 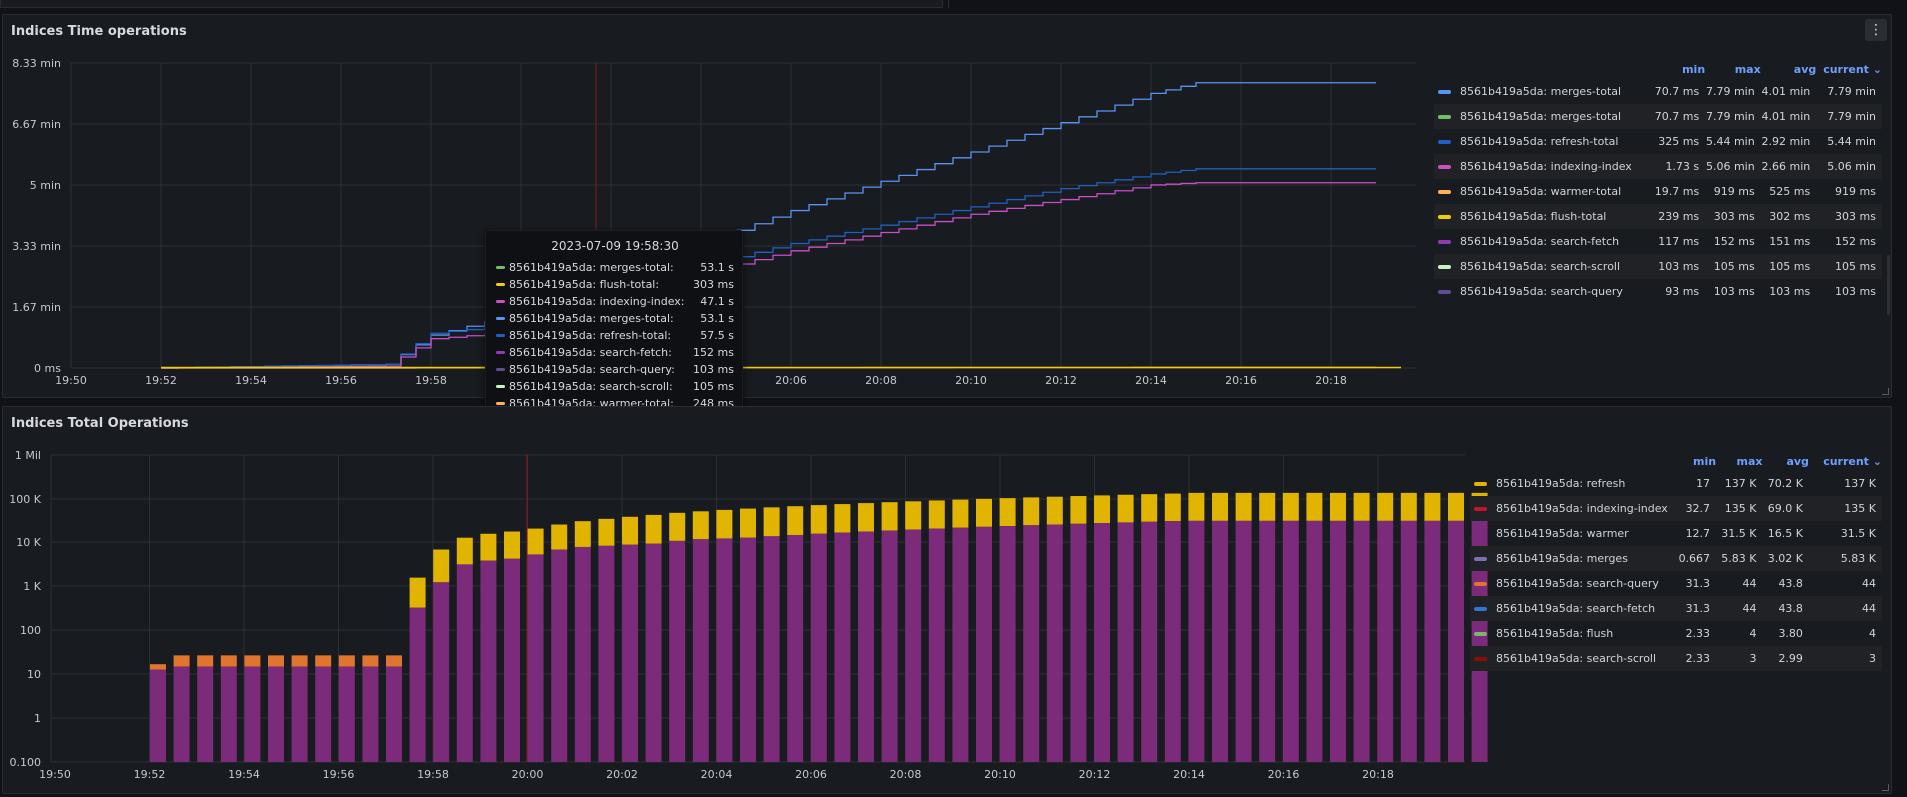 I want to click on legend-series-label: 8561b419a5da: warmer-total, so click(x=1540, y=191).